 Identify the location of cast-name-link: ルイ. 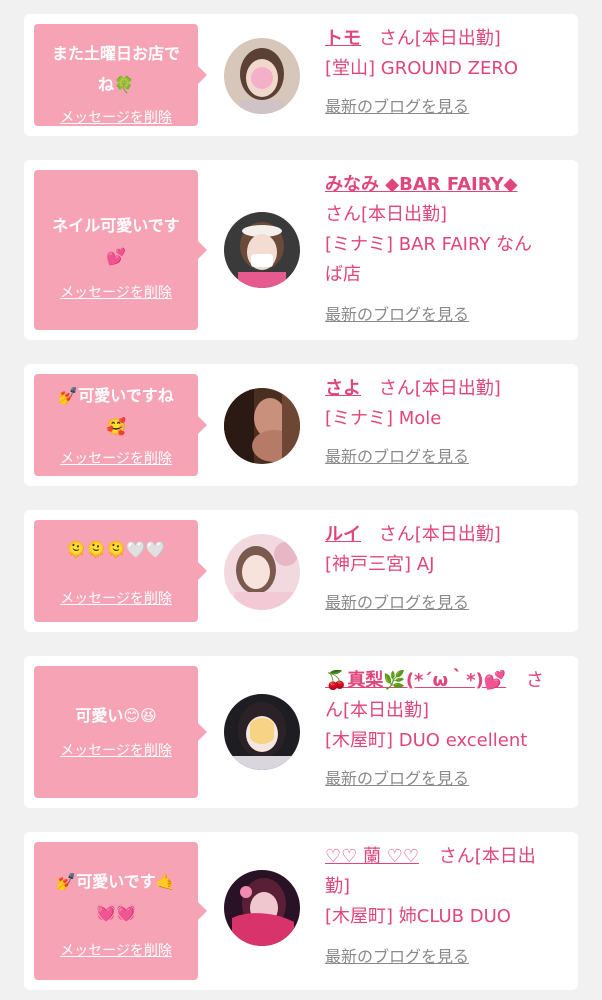
(343, 534).